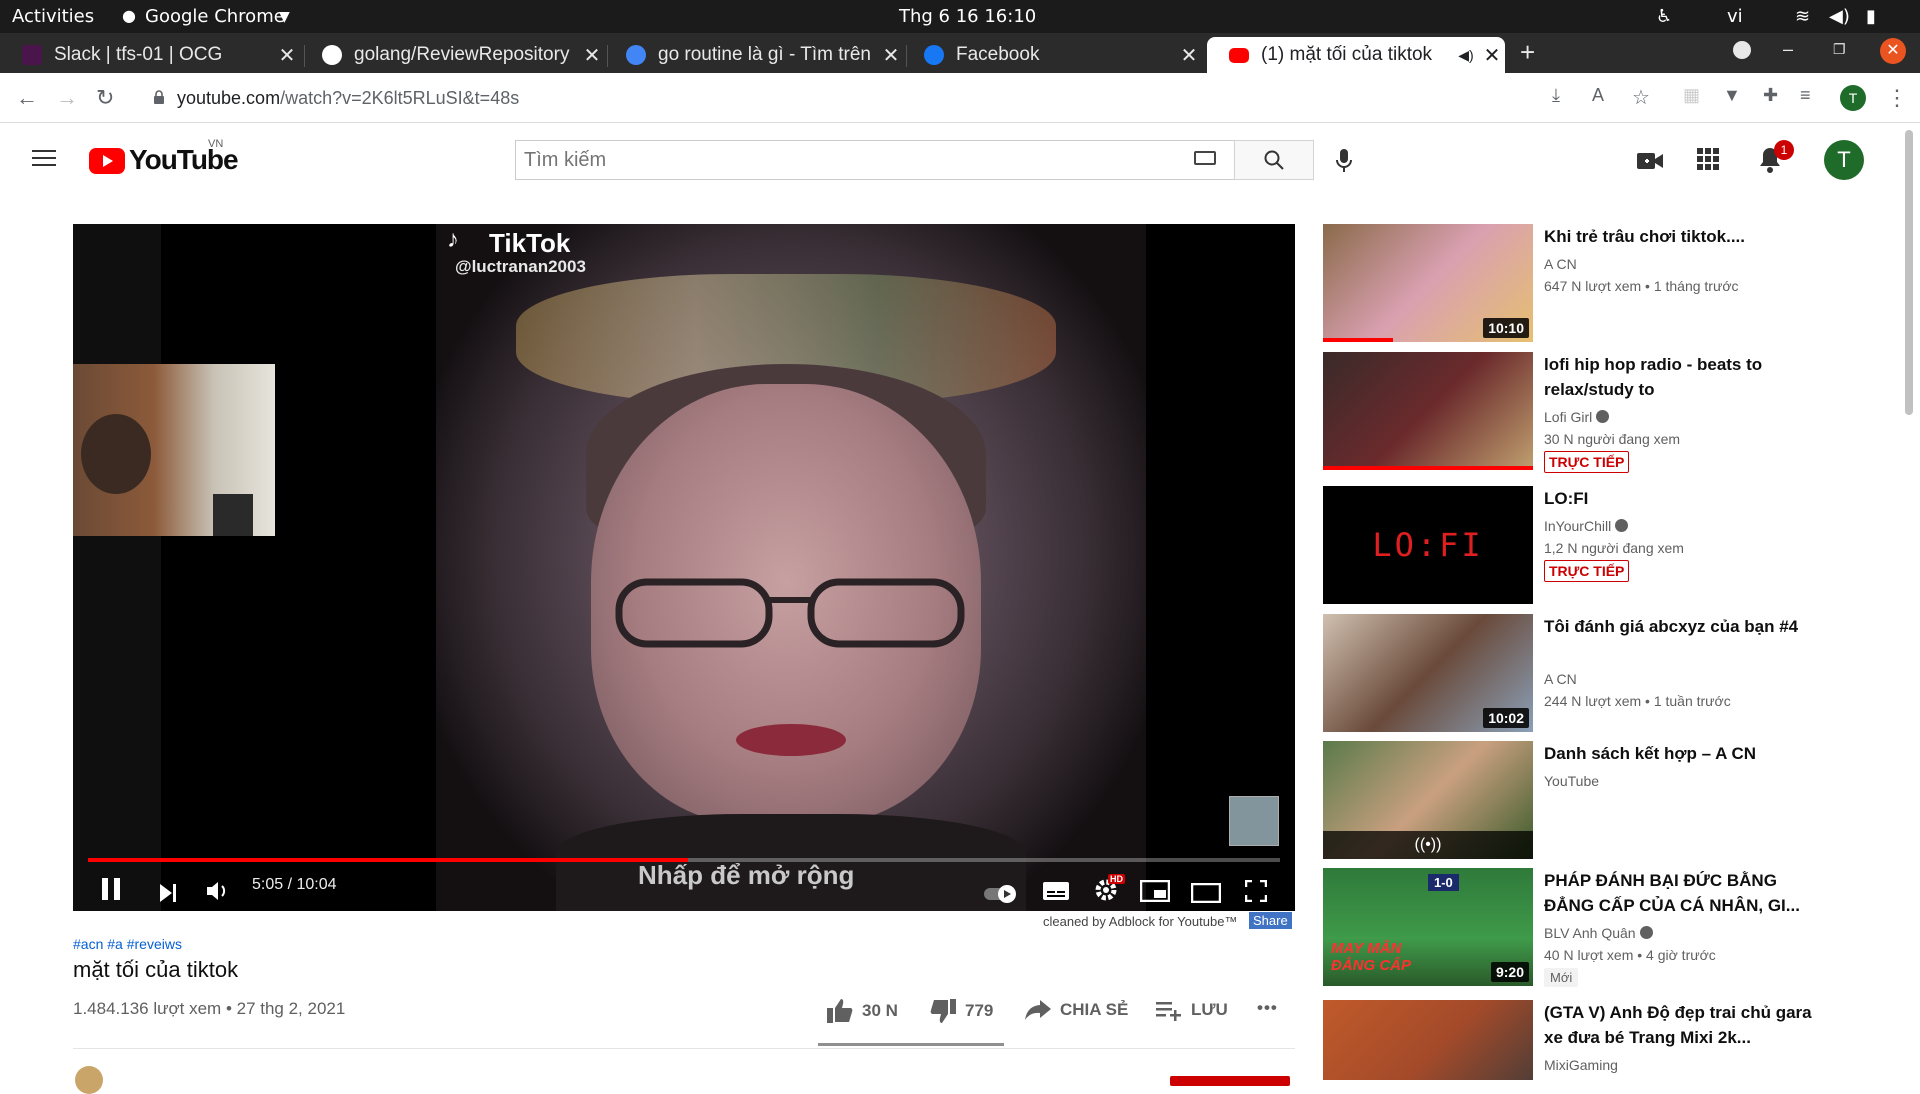 The height and width of the screenshot is (1094, 1920). Describe the element at coordinates (1155, 893) in the screenshot. I see `miniplayer-icon` at that location.